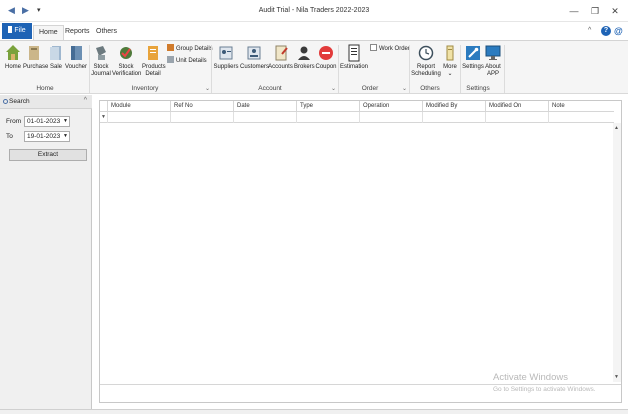 The height and width of the screenshot is (414, 628). Describe the element at coordinates (44, 136) in the screenshot. I see `to-date-value: 19-01-2023` at that location.